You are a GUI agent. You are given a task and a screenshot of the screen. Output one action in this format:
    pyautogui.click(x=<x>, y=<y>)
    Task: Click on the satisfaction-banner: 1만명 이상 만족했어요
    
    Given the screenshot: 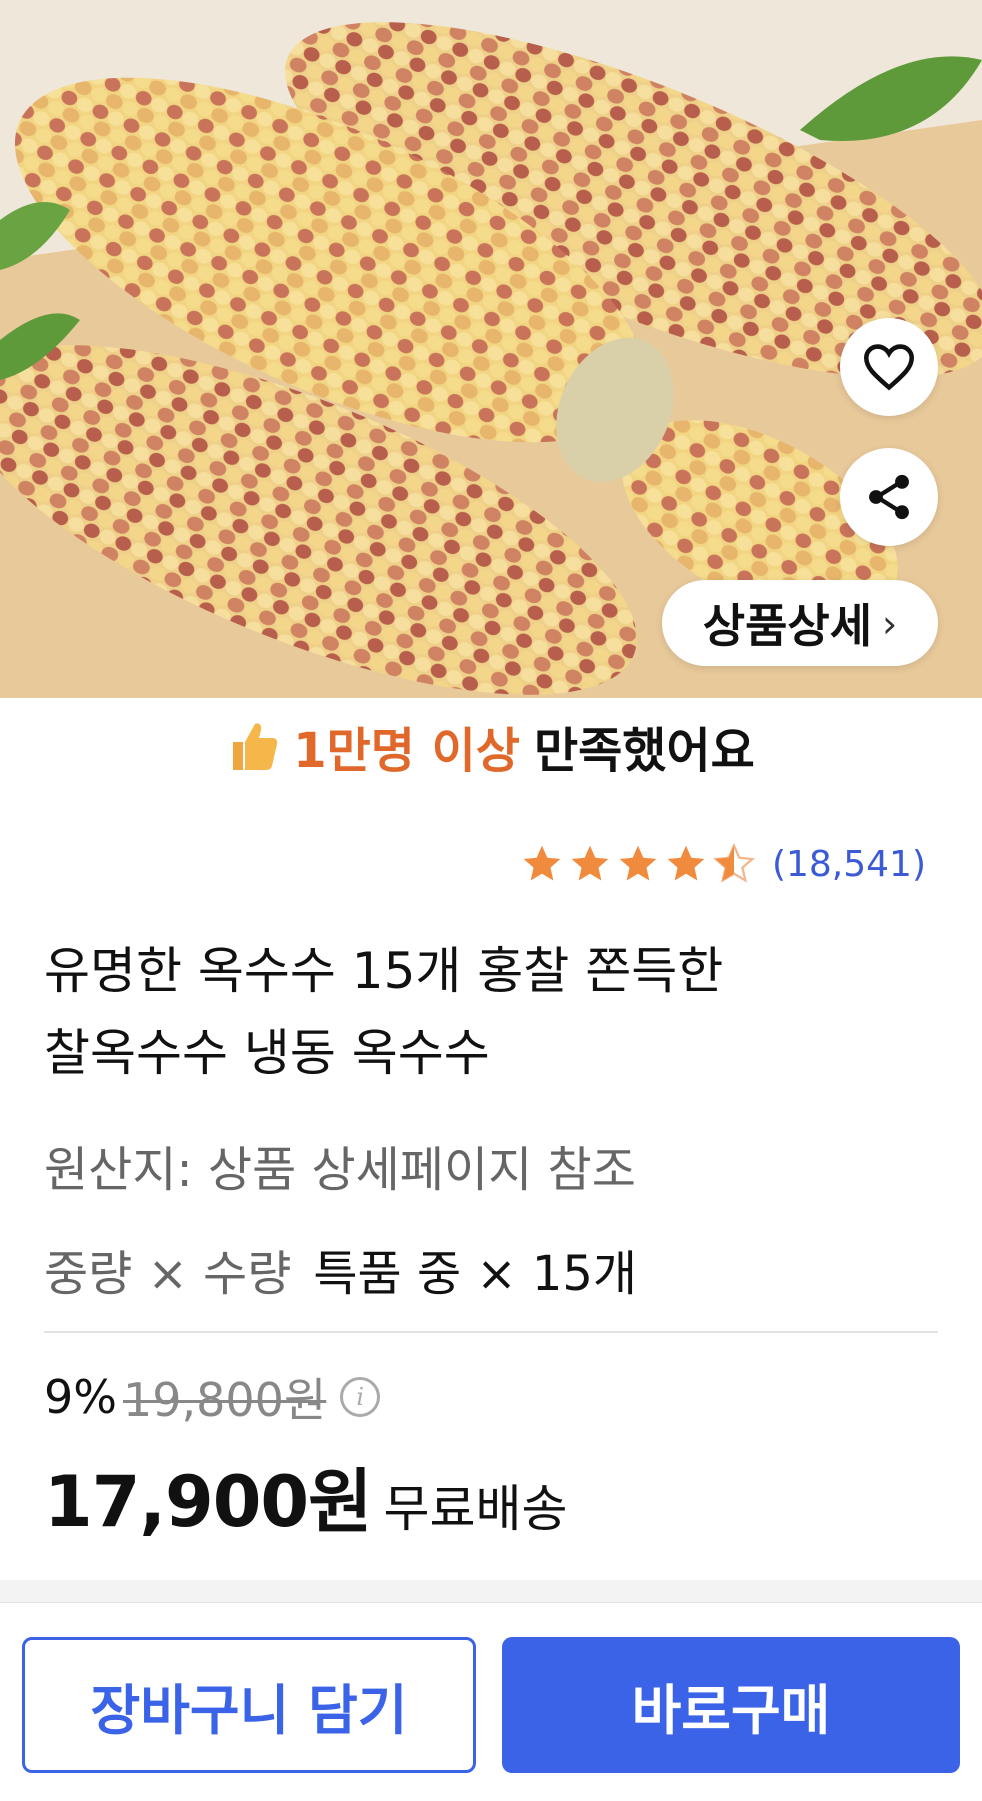 What is the action you would take?
    pyautogui.click(x=491, y=746)
    